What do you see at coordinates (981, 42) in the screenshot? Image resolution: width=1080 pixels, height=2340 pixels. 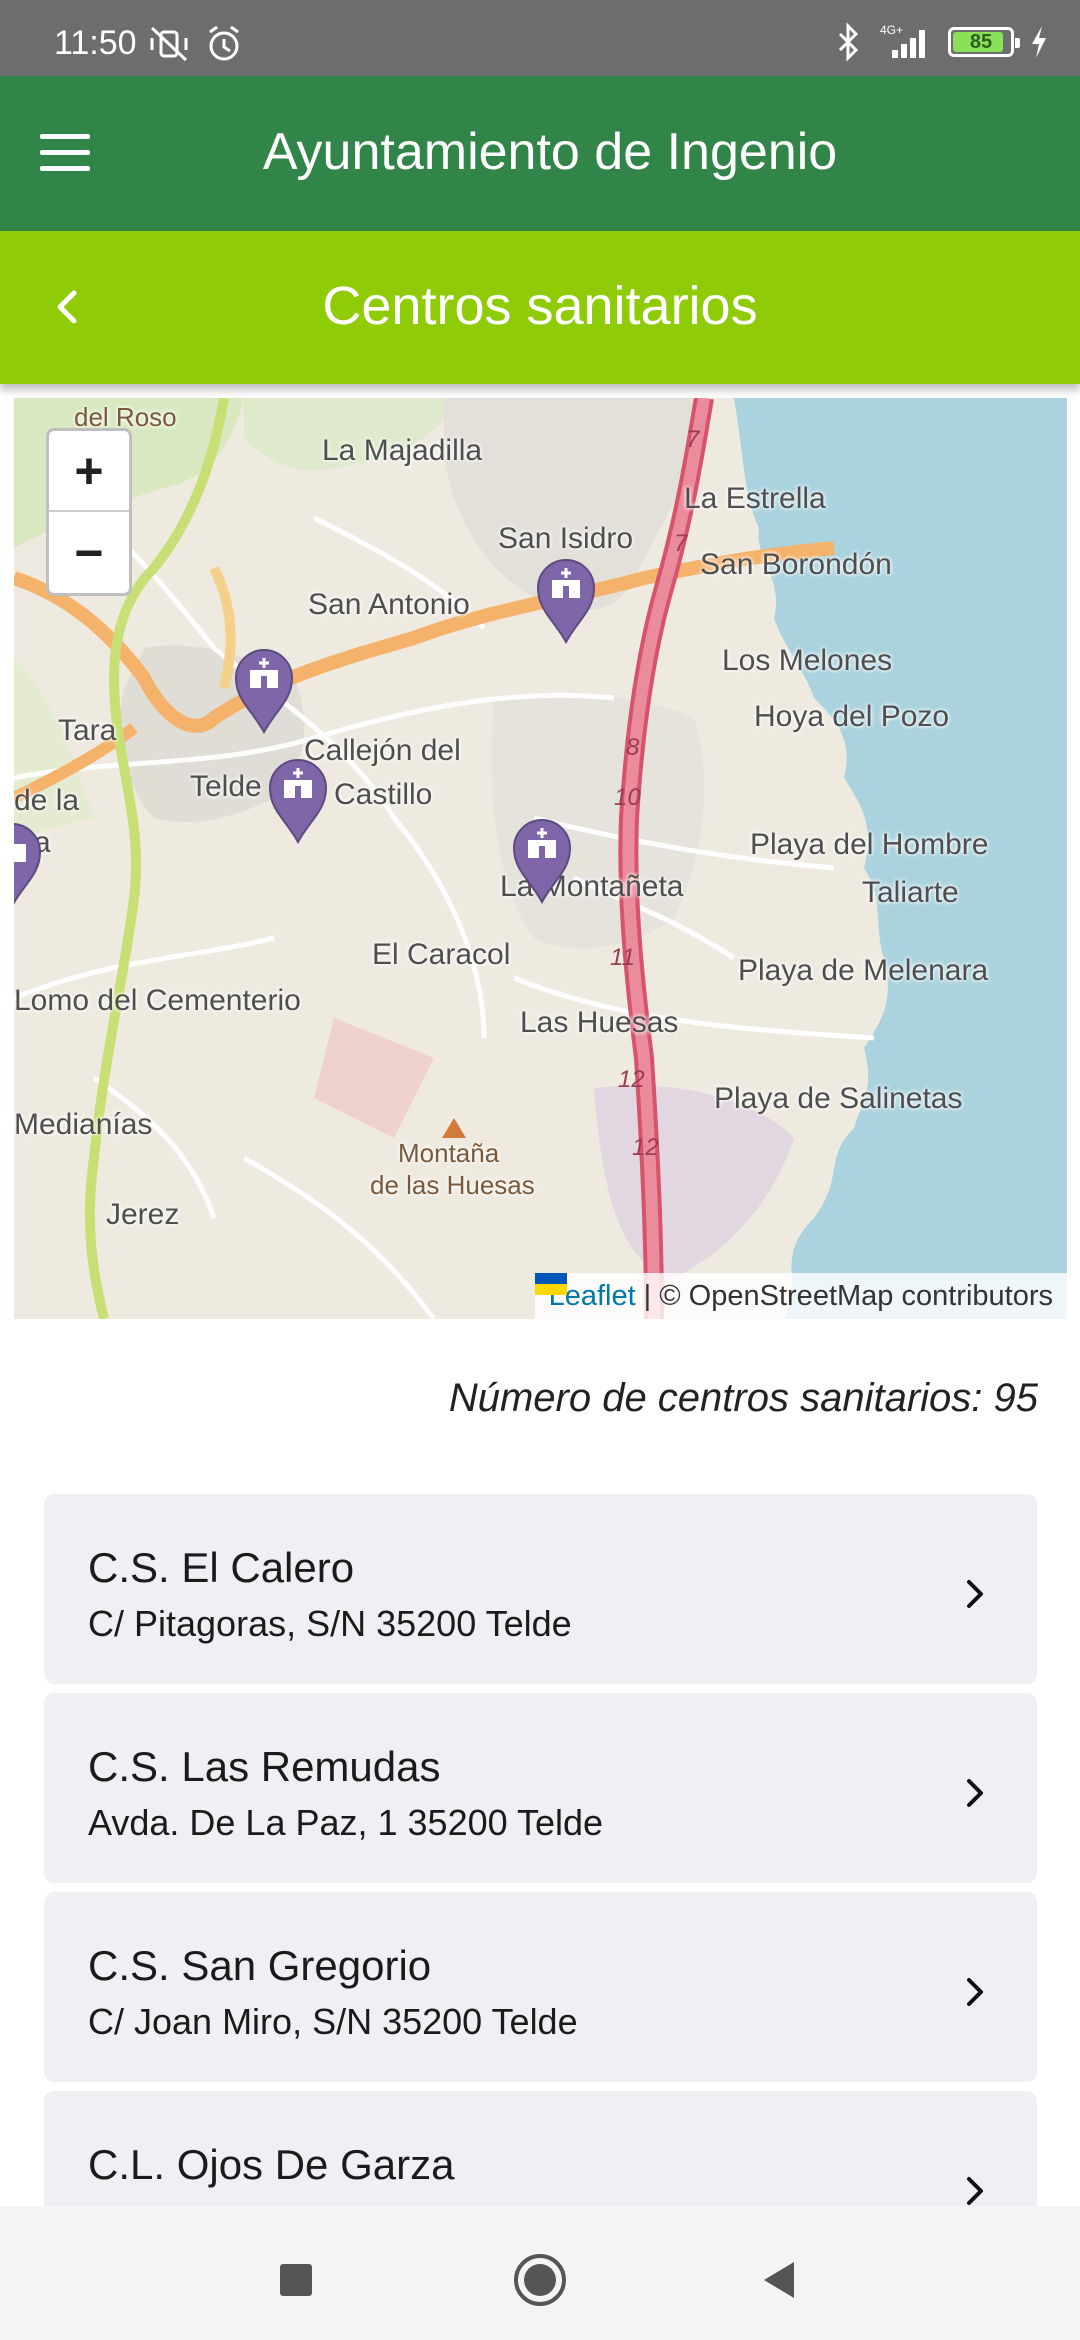 I see `battery-level: 85` at bounding box center [981, 42].